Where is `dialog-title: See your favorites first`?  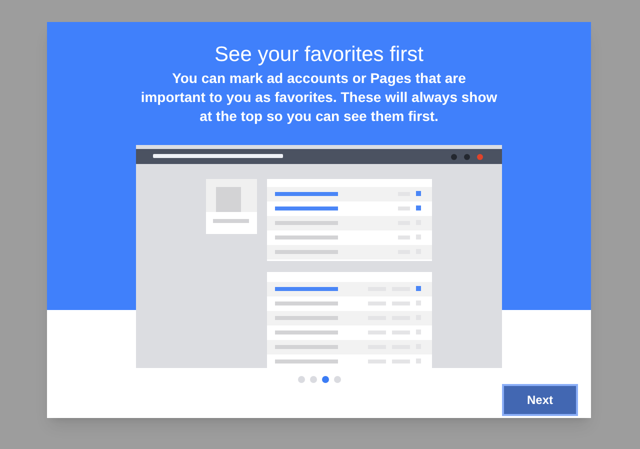
dialog-title: See your favorites first is located at coordinates (319, 55).